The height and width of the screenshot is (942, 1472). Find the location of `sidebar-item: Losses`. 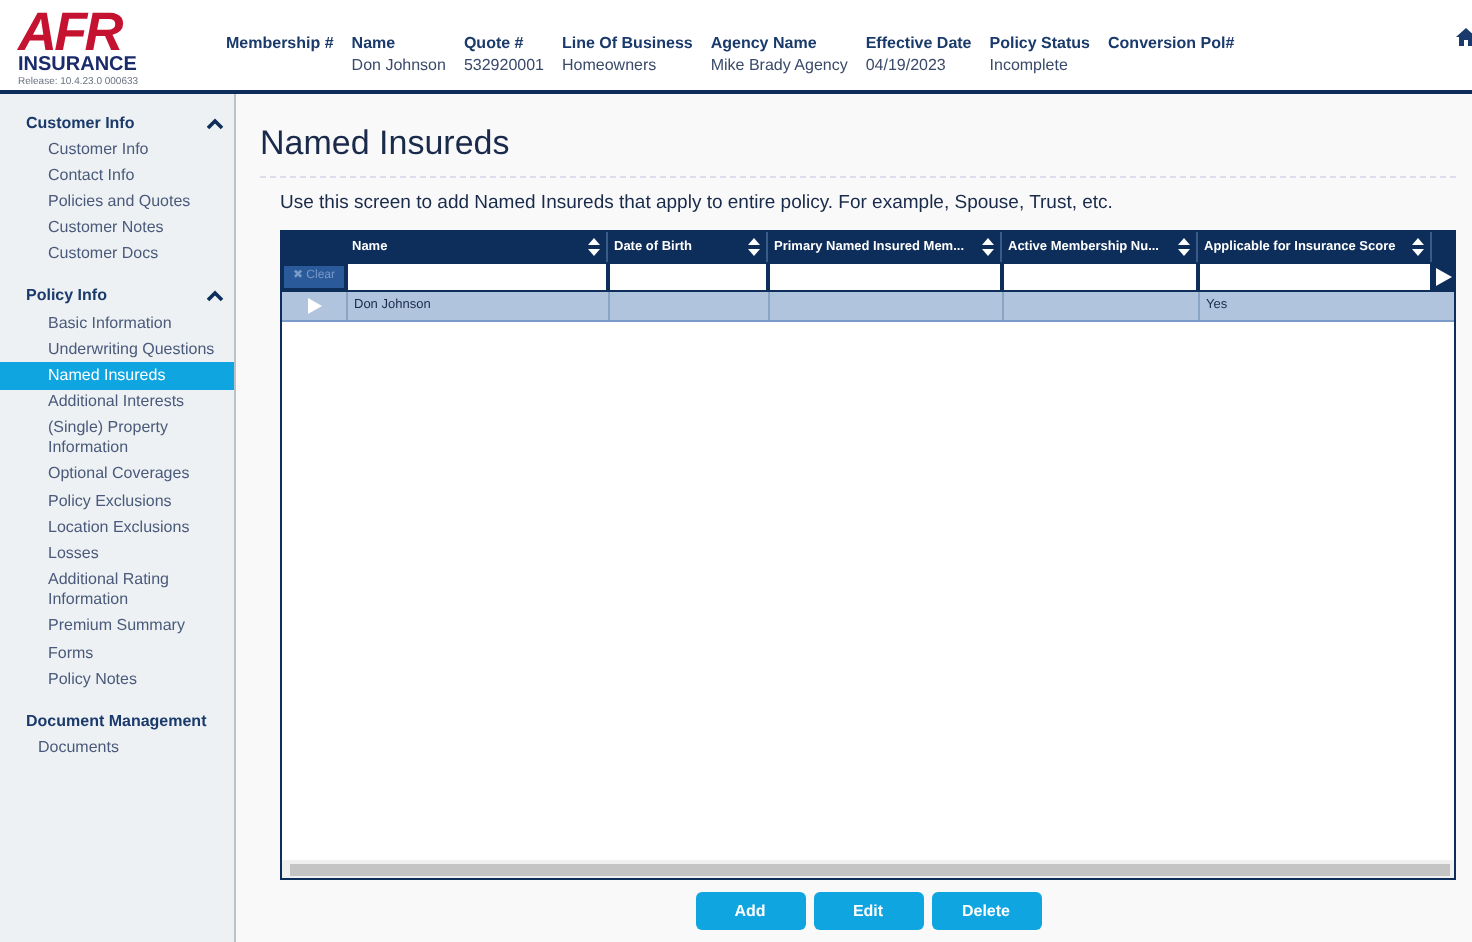

sidebar-item: Losses is located at coordinates (117, 554).